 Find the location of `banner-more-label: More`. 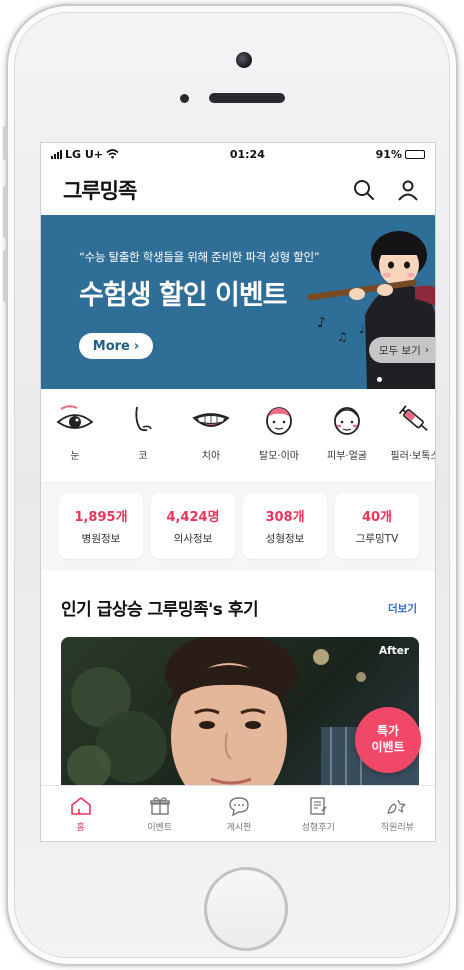

banner-more-label: More is located at coordinates (111, 346).